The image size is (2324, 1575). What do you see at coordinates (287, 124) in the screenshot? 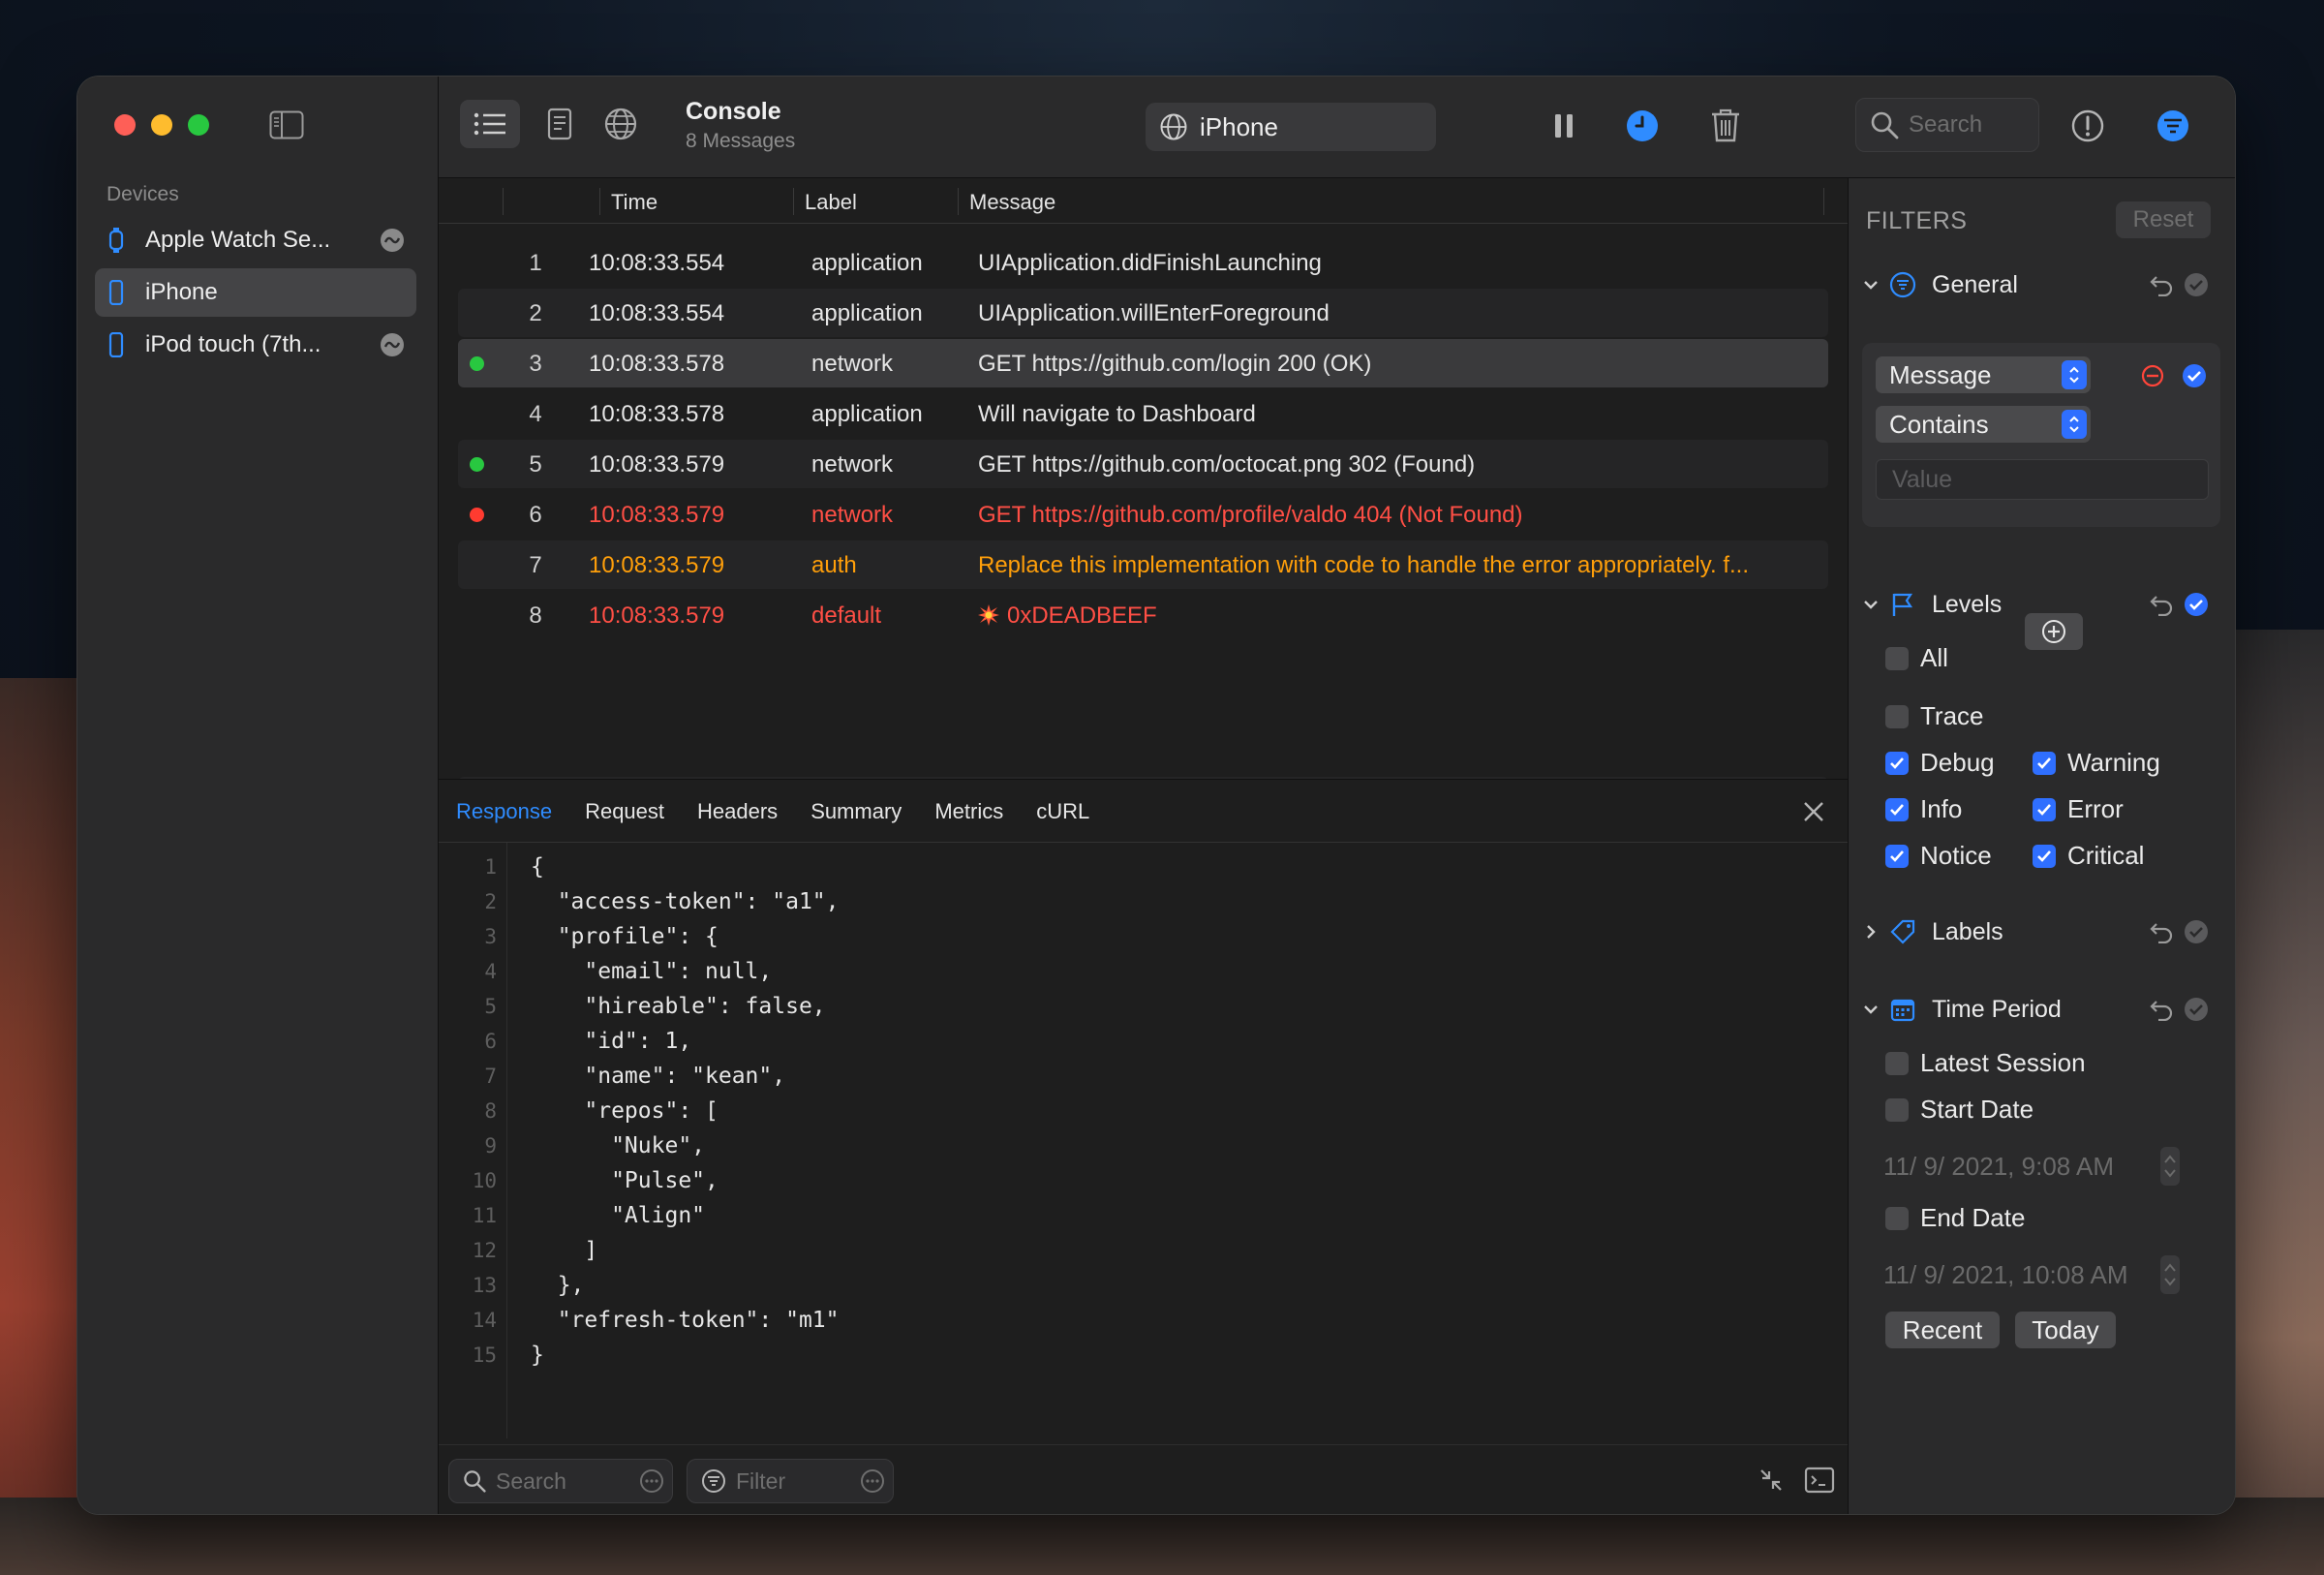
I see `sidebar-toggle-icon` at bounding box center [287, 124].